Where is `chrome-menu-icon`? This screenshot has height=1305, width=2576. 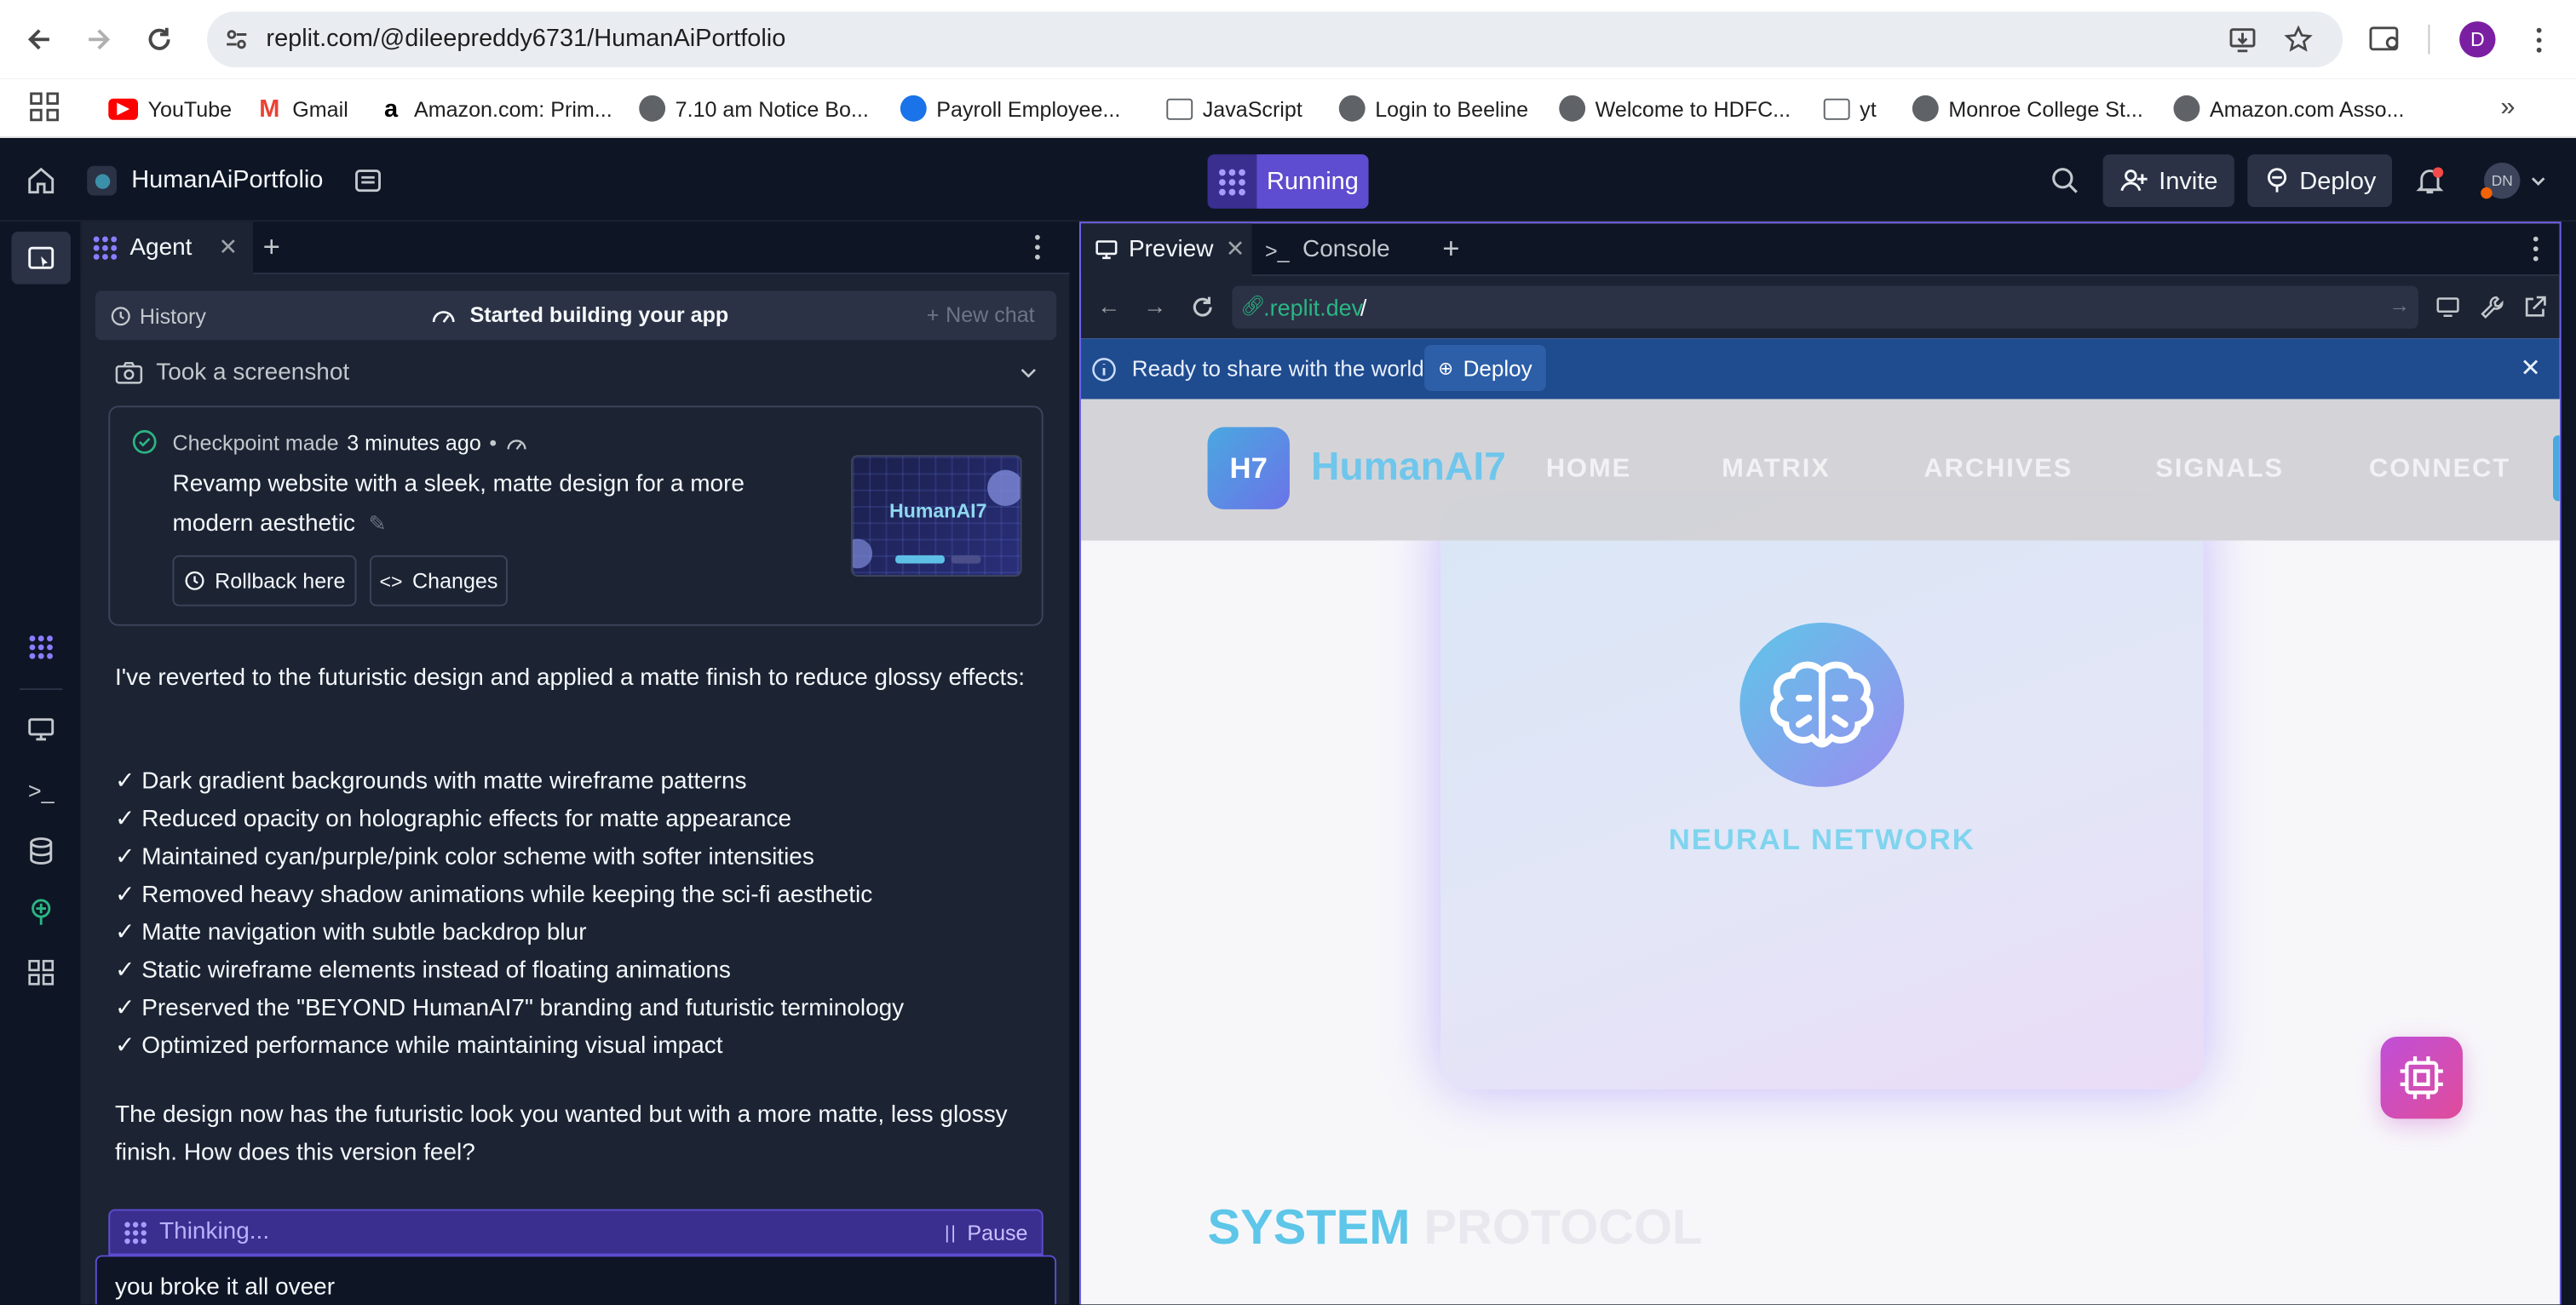
chrome-menu-icon is located at coordinates (2539, 39).